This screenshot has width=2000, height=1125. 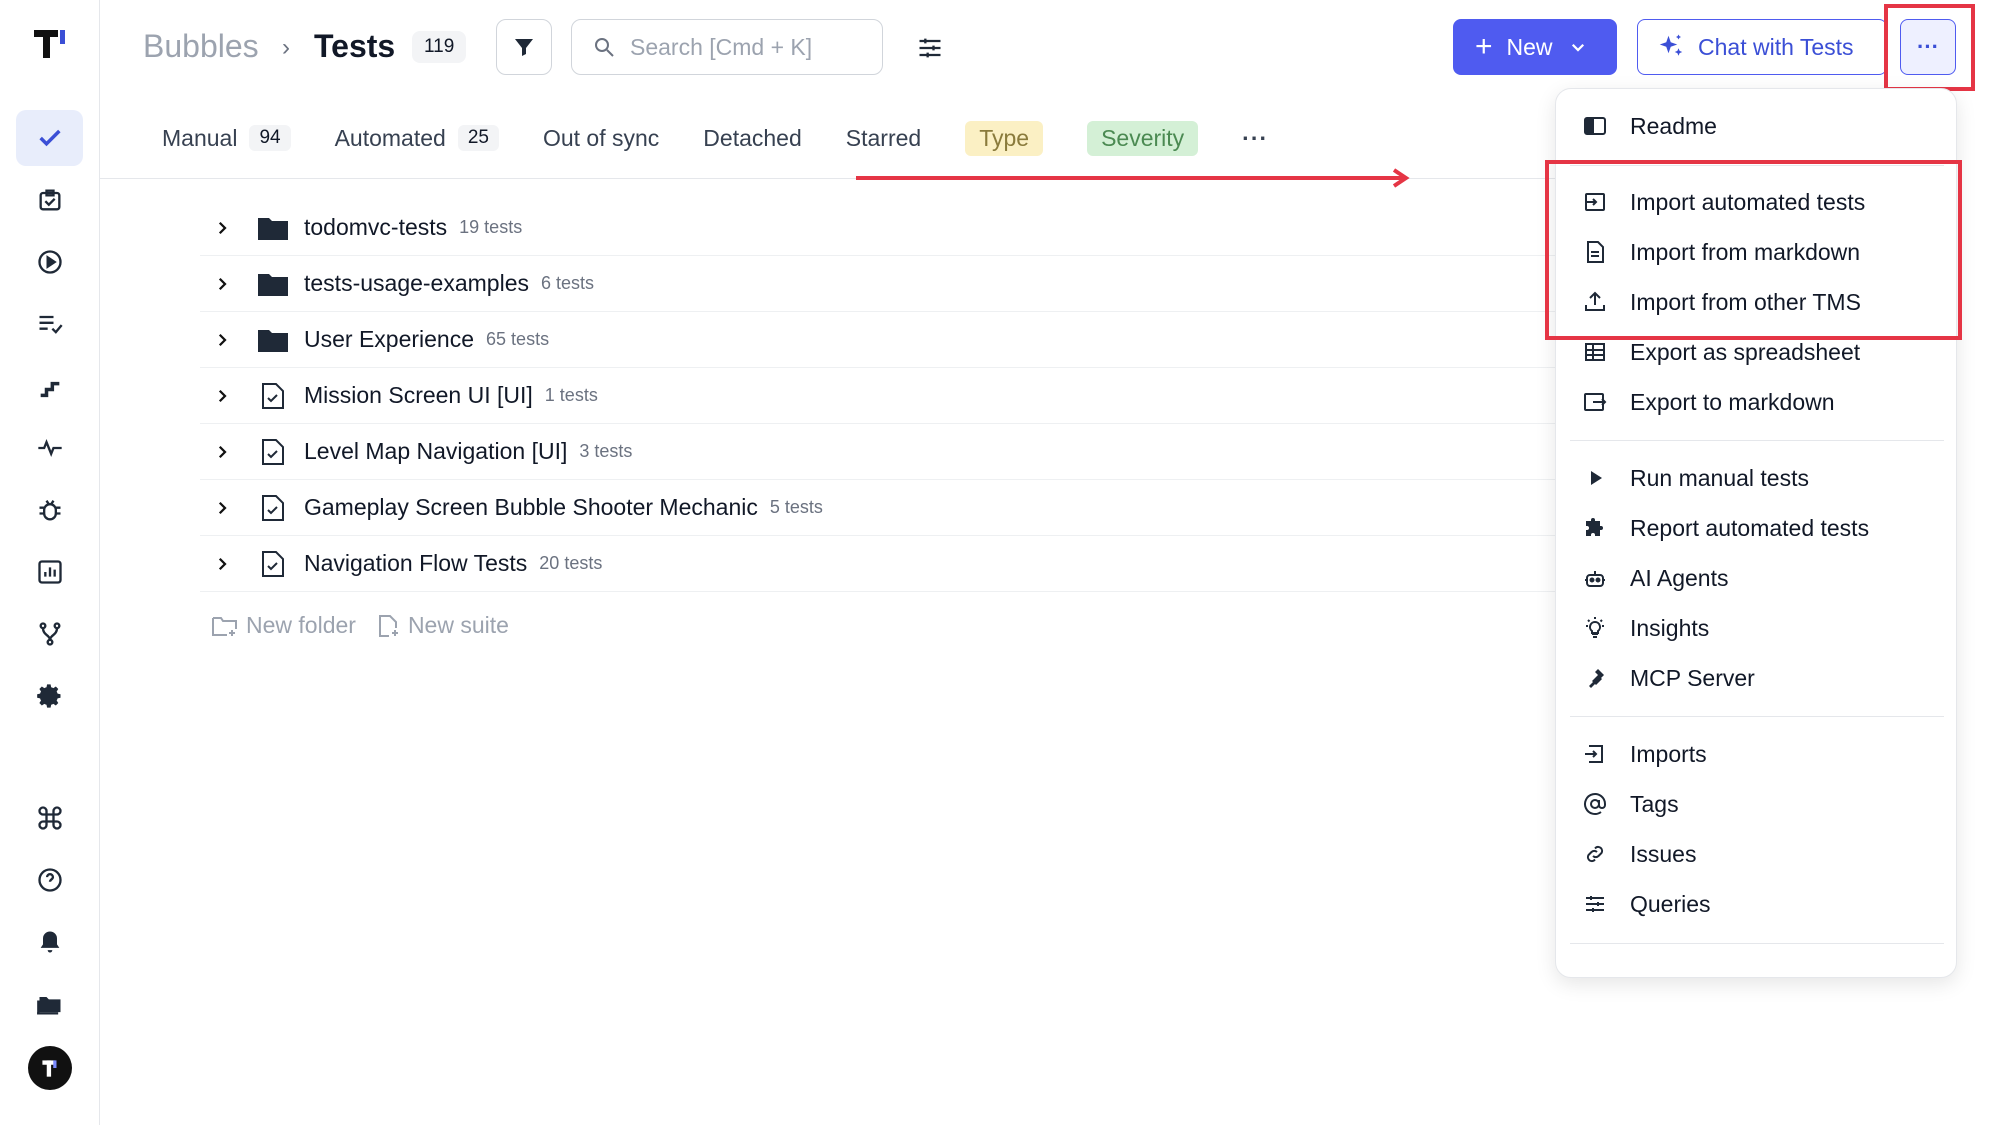 I want to click on user-avatar, so click(x=50, y=1068).